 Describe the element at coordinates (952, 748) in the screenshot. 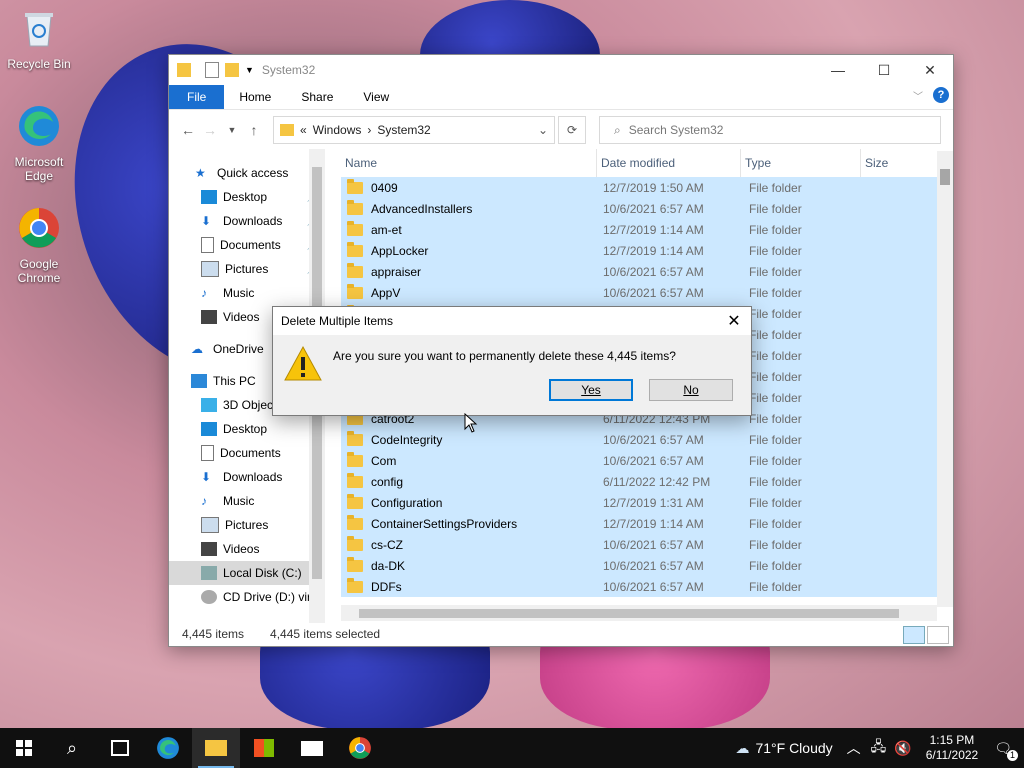

I see `clock: 1:15 PM 6/11/2022` at that location.